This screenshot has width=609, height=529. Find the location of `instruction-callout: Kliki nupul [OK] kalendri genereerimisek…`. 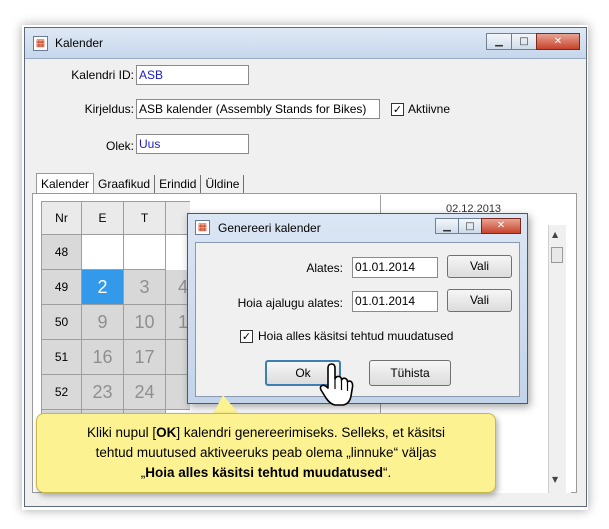

instruction-callout: Kliki nupul [OK] kalendri genereerimisek… is located at coordinates (266, 453).